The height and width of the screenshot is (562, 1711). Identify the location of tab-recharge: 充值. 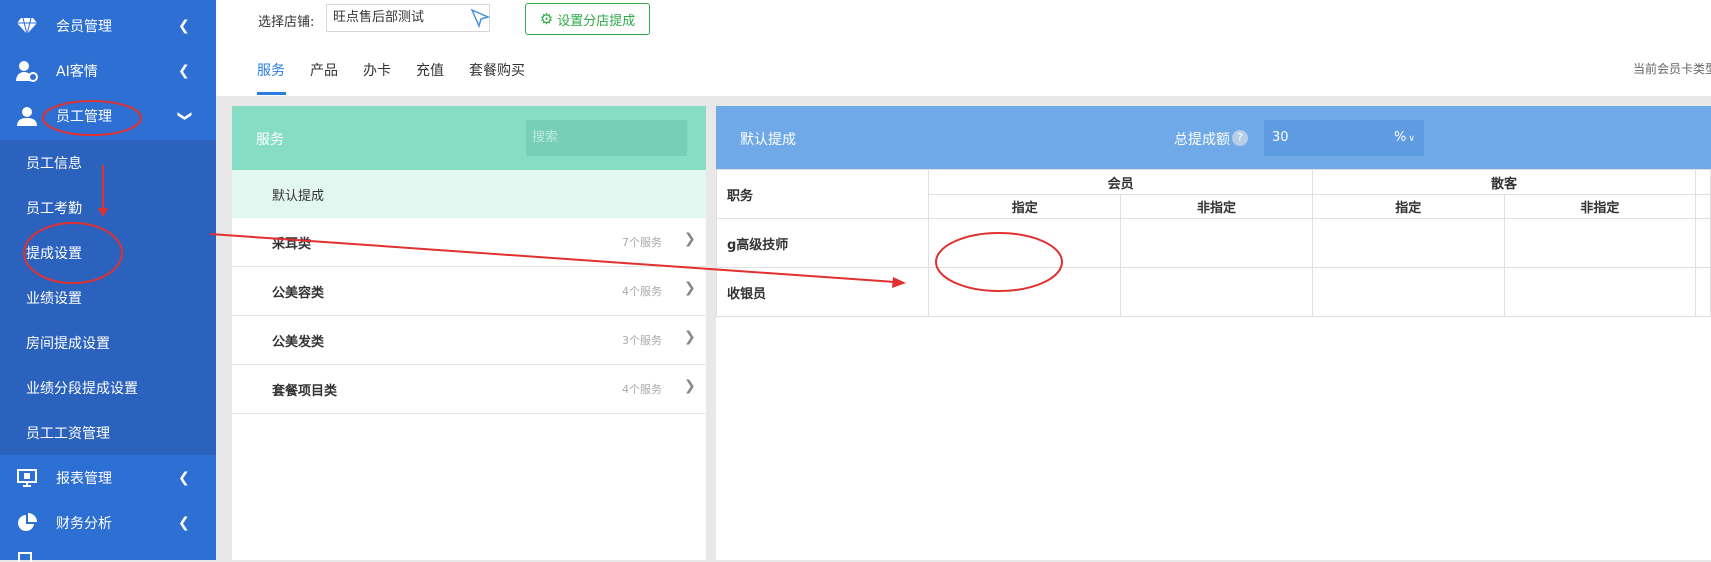
(430, 70).